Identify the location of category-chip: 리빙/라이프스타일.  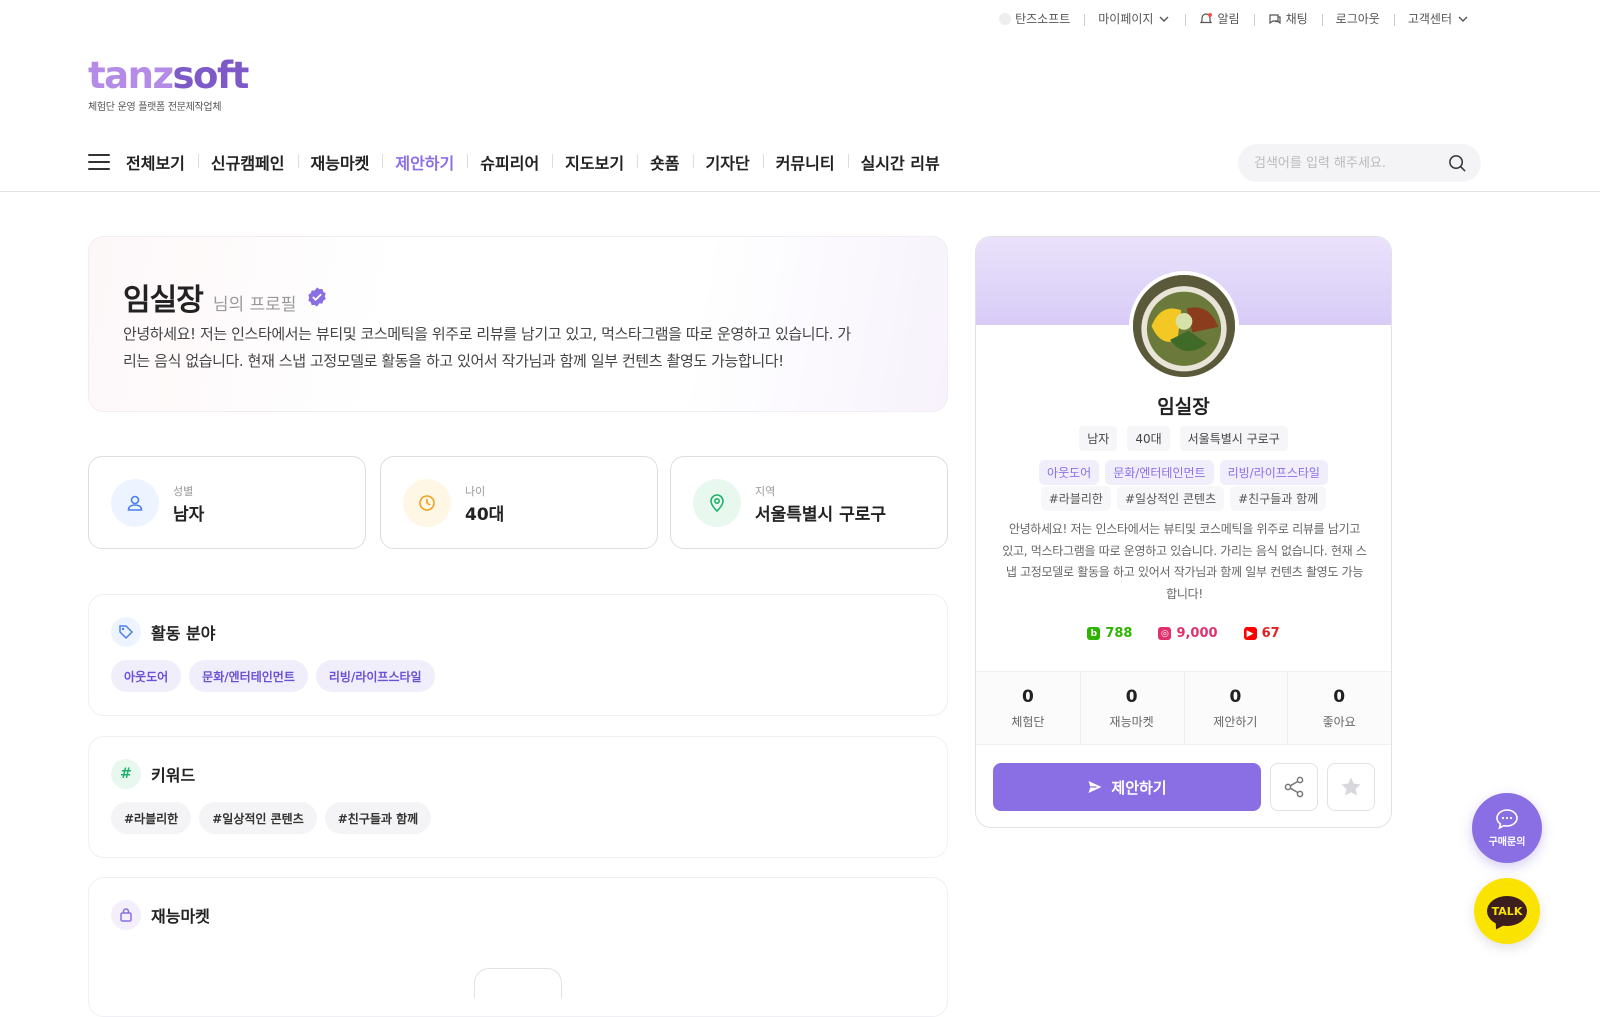
(375, 676).